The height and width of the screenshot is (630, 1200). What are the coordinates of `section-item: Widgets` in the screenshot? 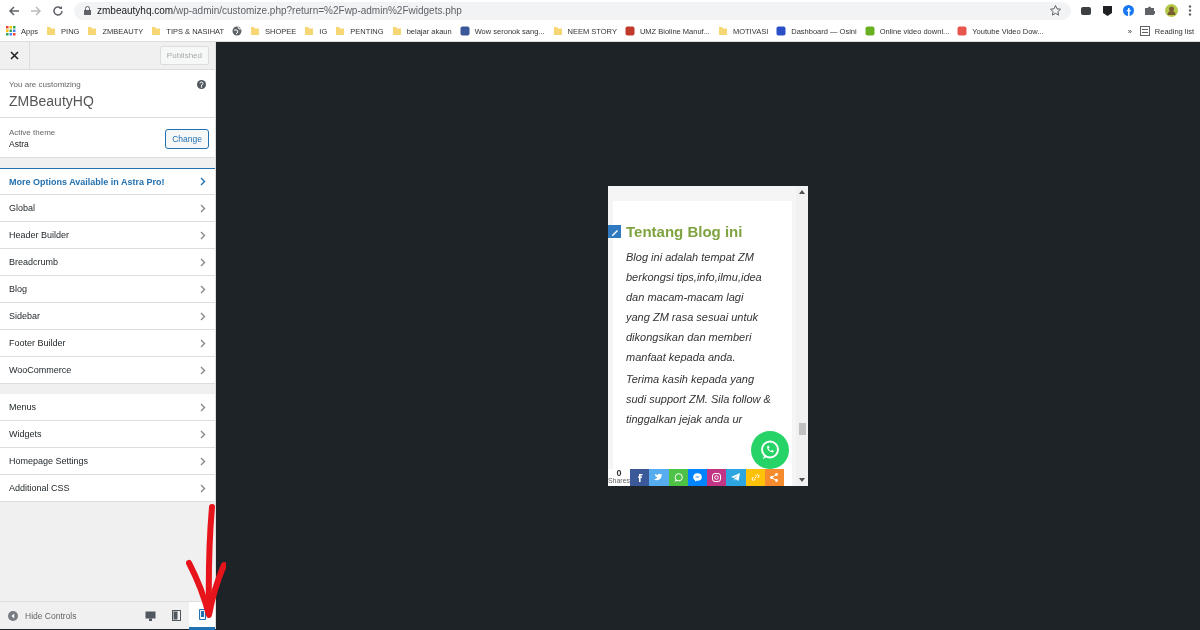 It's located at (107, 434).